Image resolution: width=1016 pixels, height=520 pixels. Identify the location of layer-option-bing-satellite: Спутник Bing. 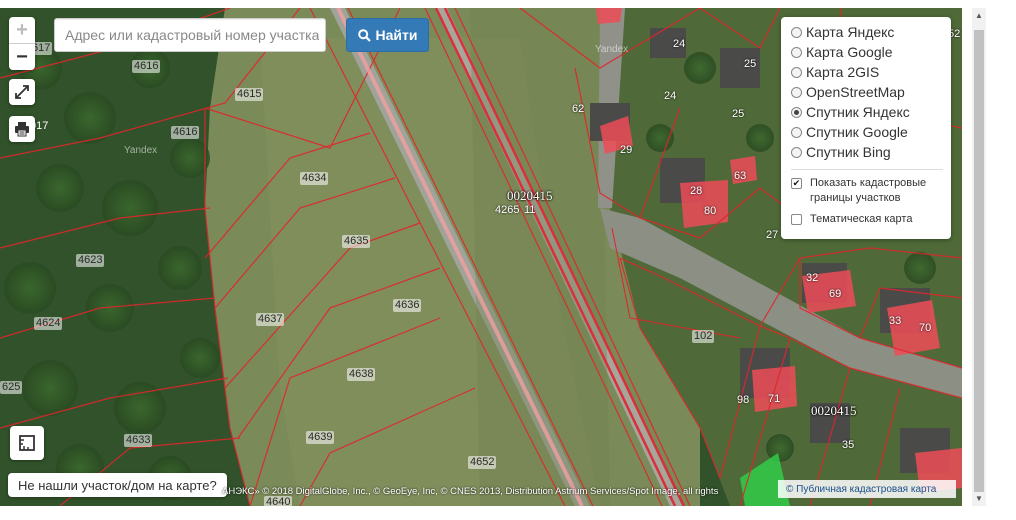
(867, 152).